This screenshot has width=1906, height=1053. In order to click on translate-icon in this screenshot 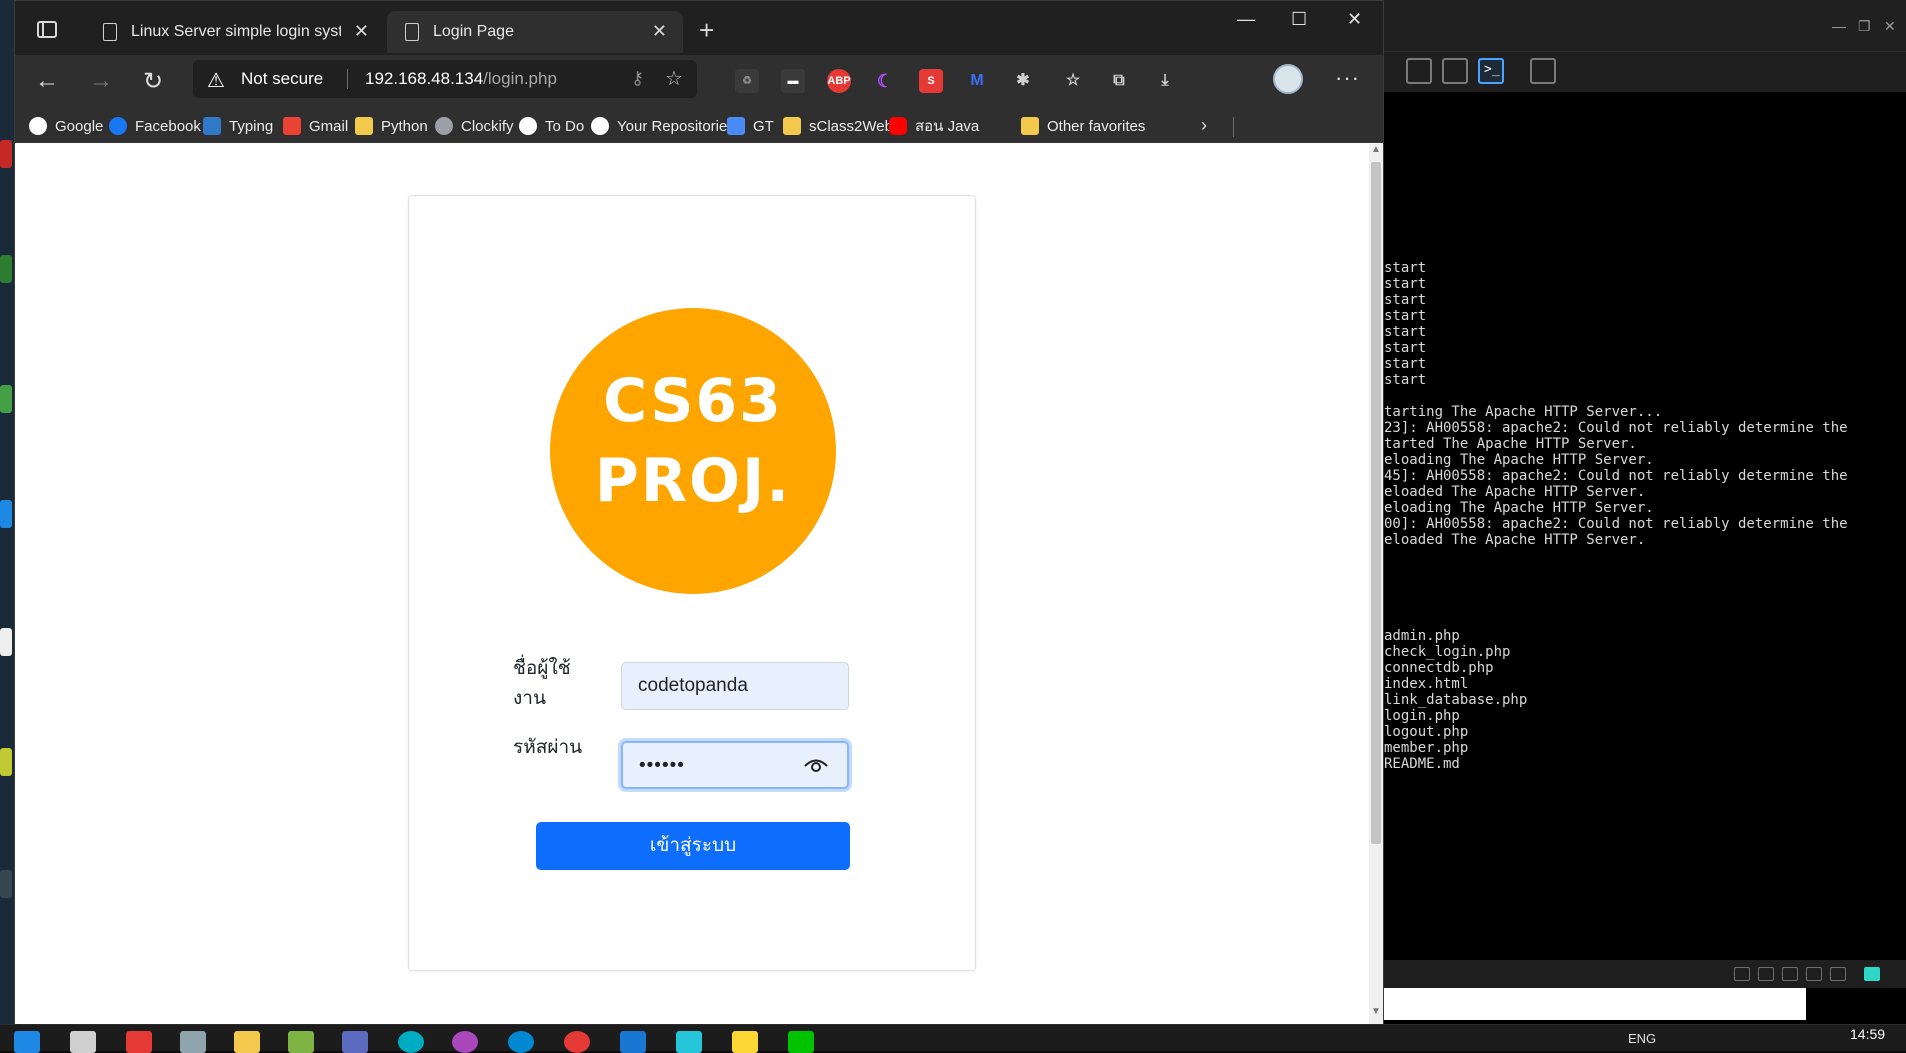, I will do `click(736, 126)`.